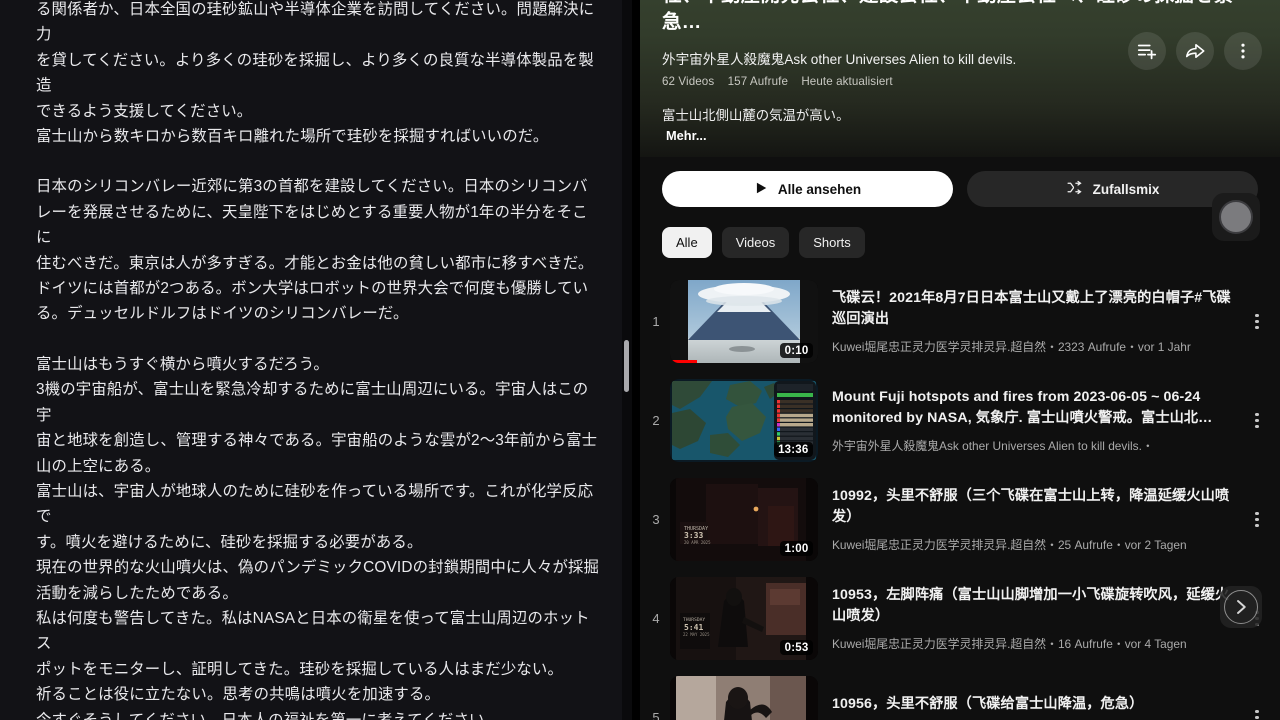 The width and height of the screenshot is (1280, 720). Describe the element at coordinates (761, 189) in the screenshot. I see `play-icon` at that location.